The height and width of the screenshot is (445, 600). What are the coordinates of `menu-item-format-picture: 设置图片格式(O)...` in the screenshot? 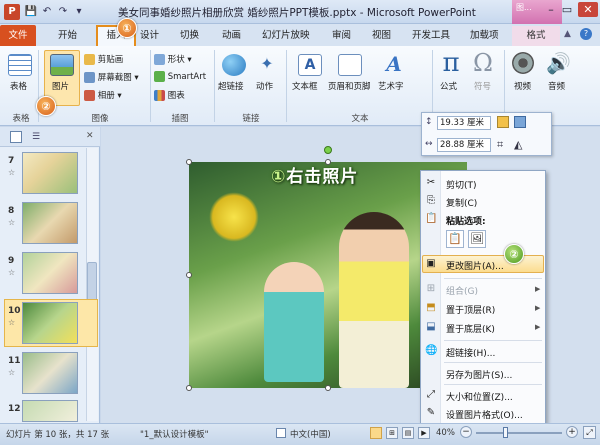 It's located at (484, 414).